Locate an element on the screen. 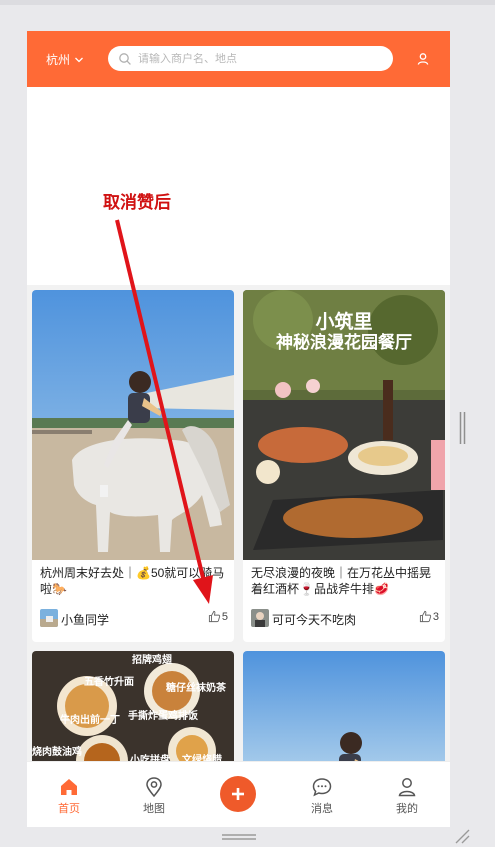 This screenshot has width=495, height=847. tab-mine: 我的 is located at coordinates (407, 796).